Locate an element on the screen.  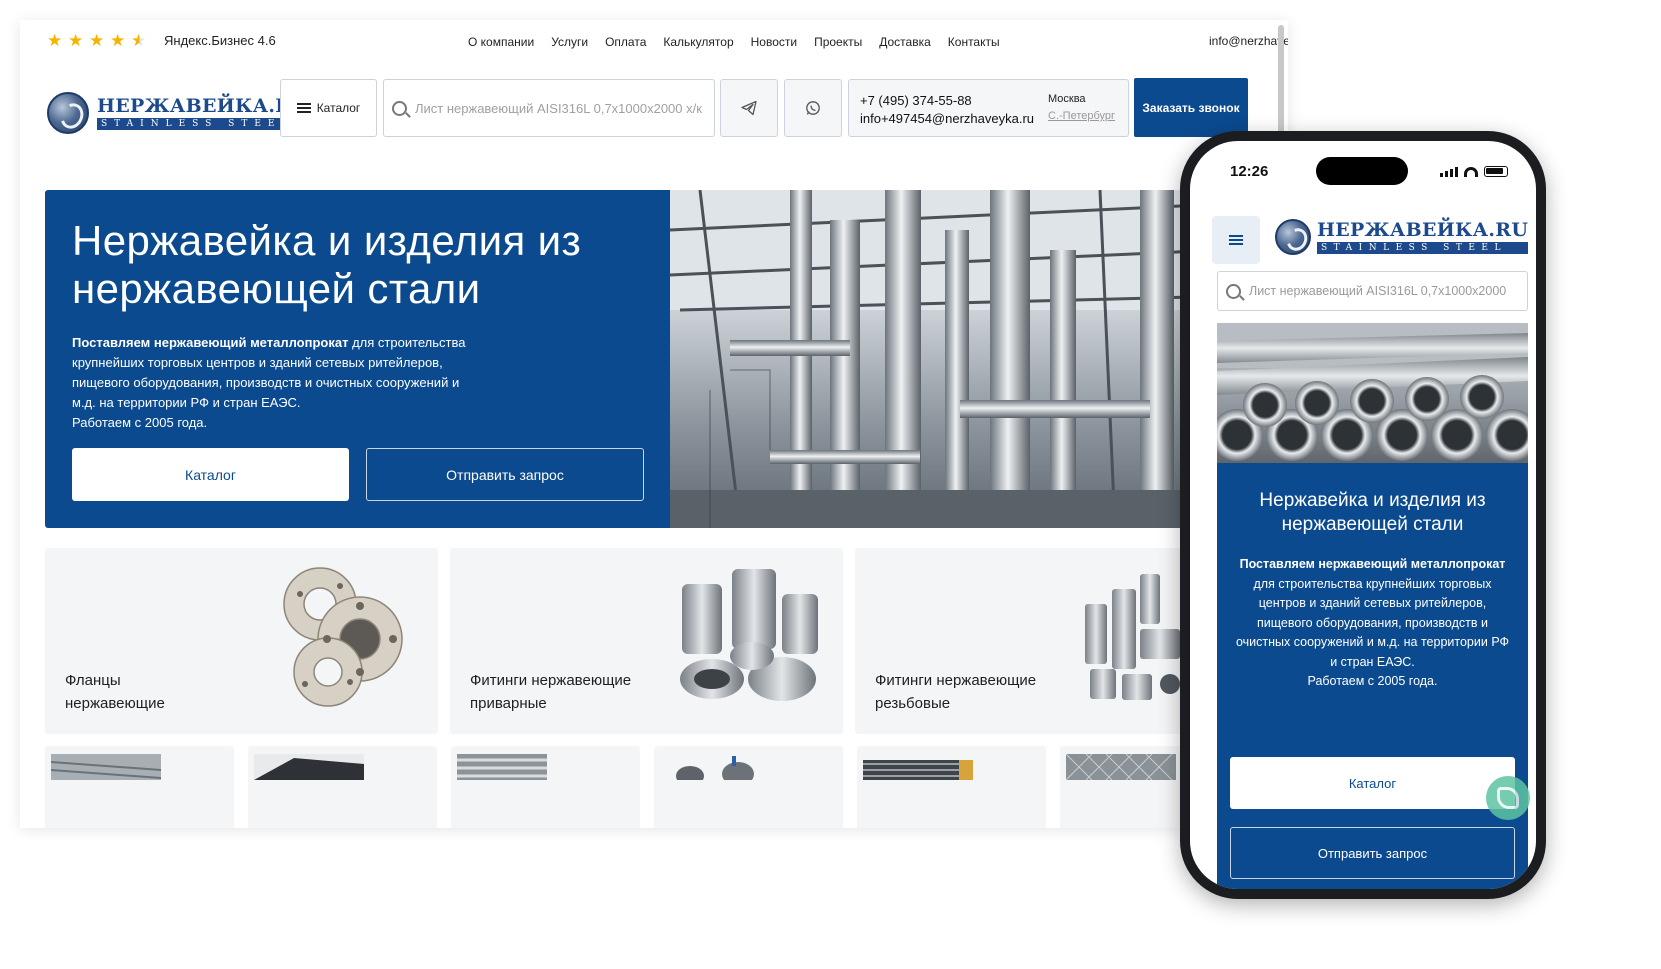
hero-text-since: Работаем с 2005 года. is located at coordinates (140, 422).